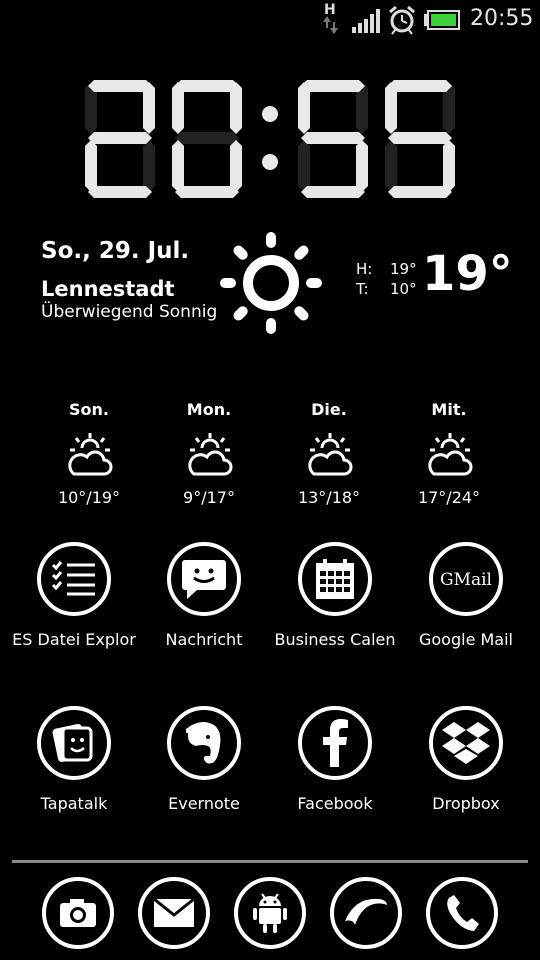 This screenshot has height=960, width=540. I want to click on app-google-mail: GMail Google Mail, so click(466, 595).